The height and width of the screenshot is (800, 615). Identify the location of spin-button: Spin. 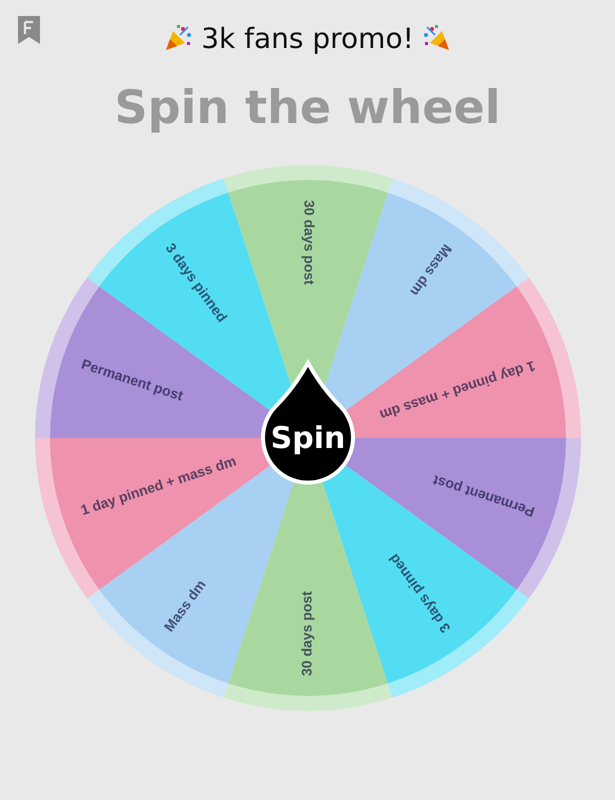
(307, 423).